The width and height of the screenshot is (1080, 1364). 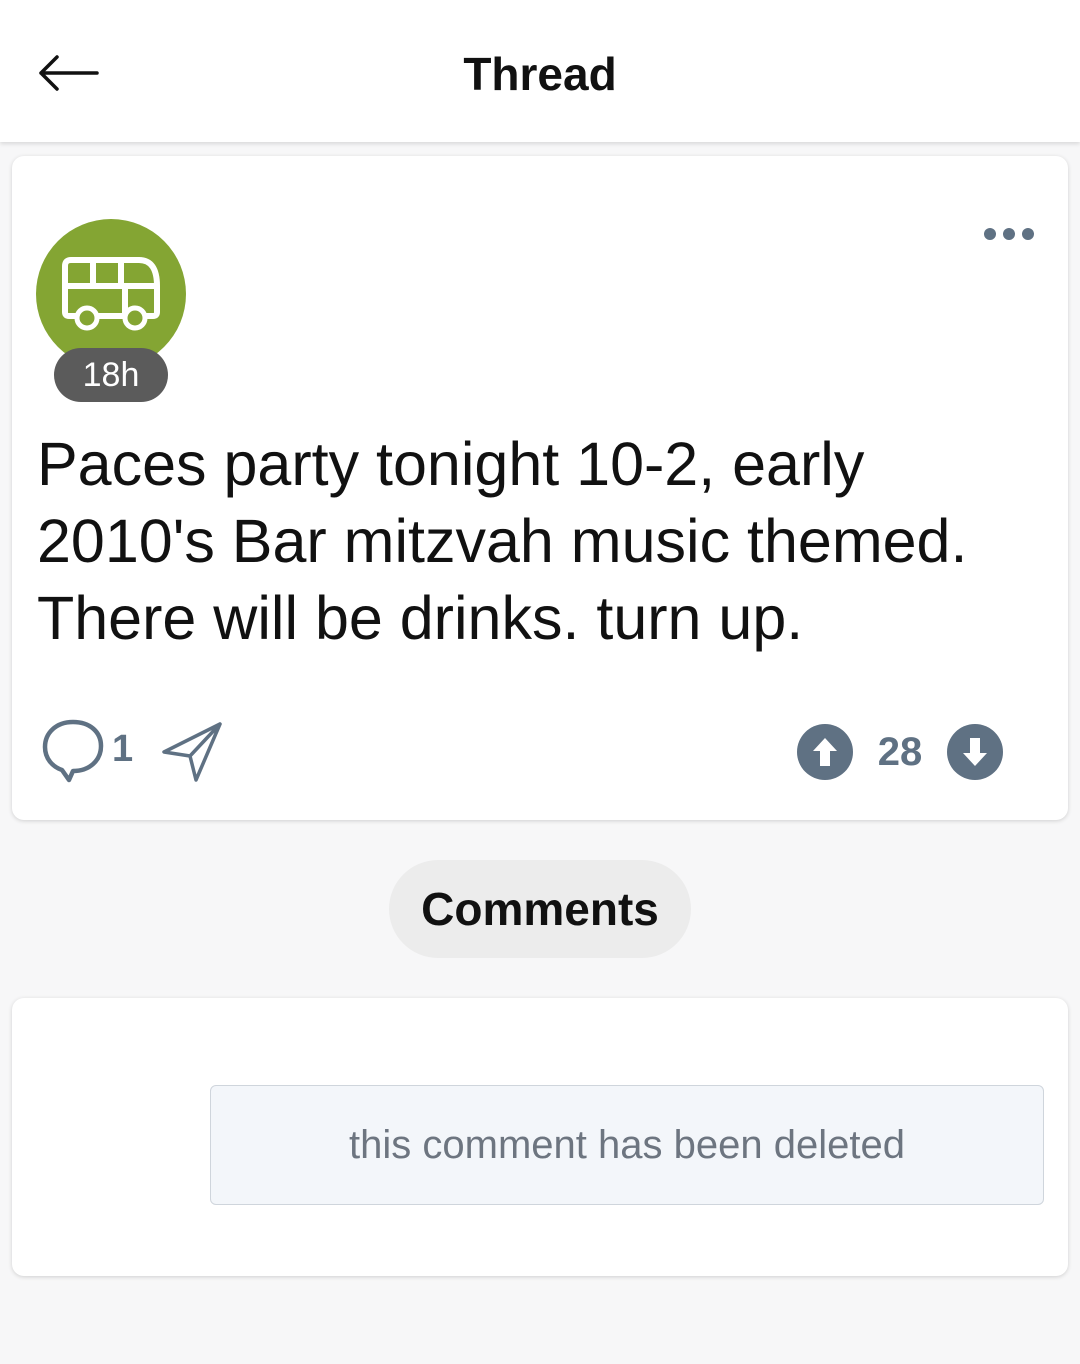 I want to click on comment-button, so click(x=73, y=751).